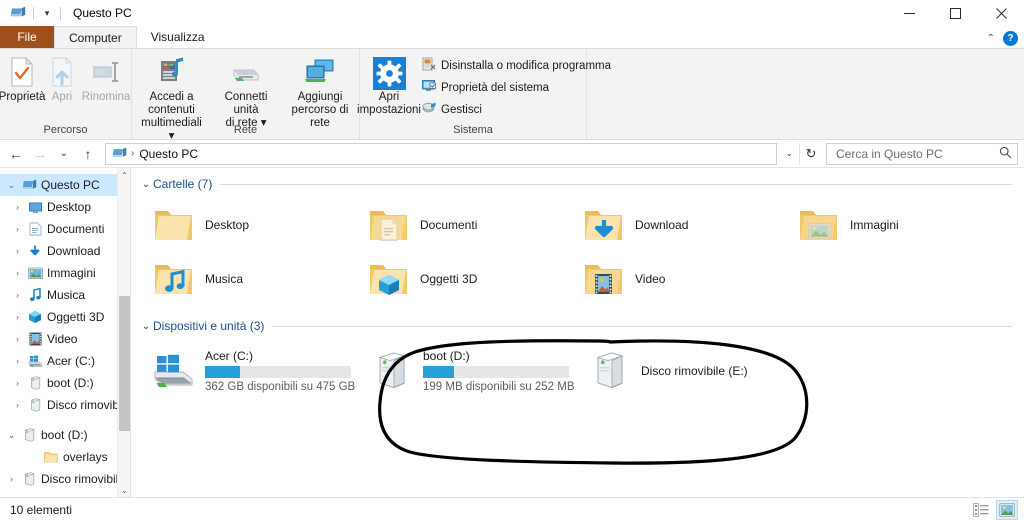  What do you see at coordinates (429, 87) in the screenshot?
I see `system-properties-icon` at bounding box center [429, 87].